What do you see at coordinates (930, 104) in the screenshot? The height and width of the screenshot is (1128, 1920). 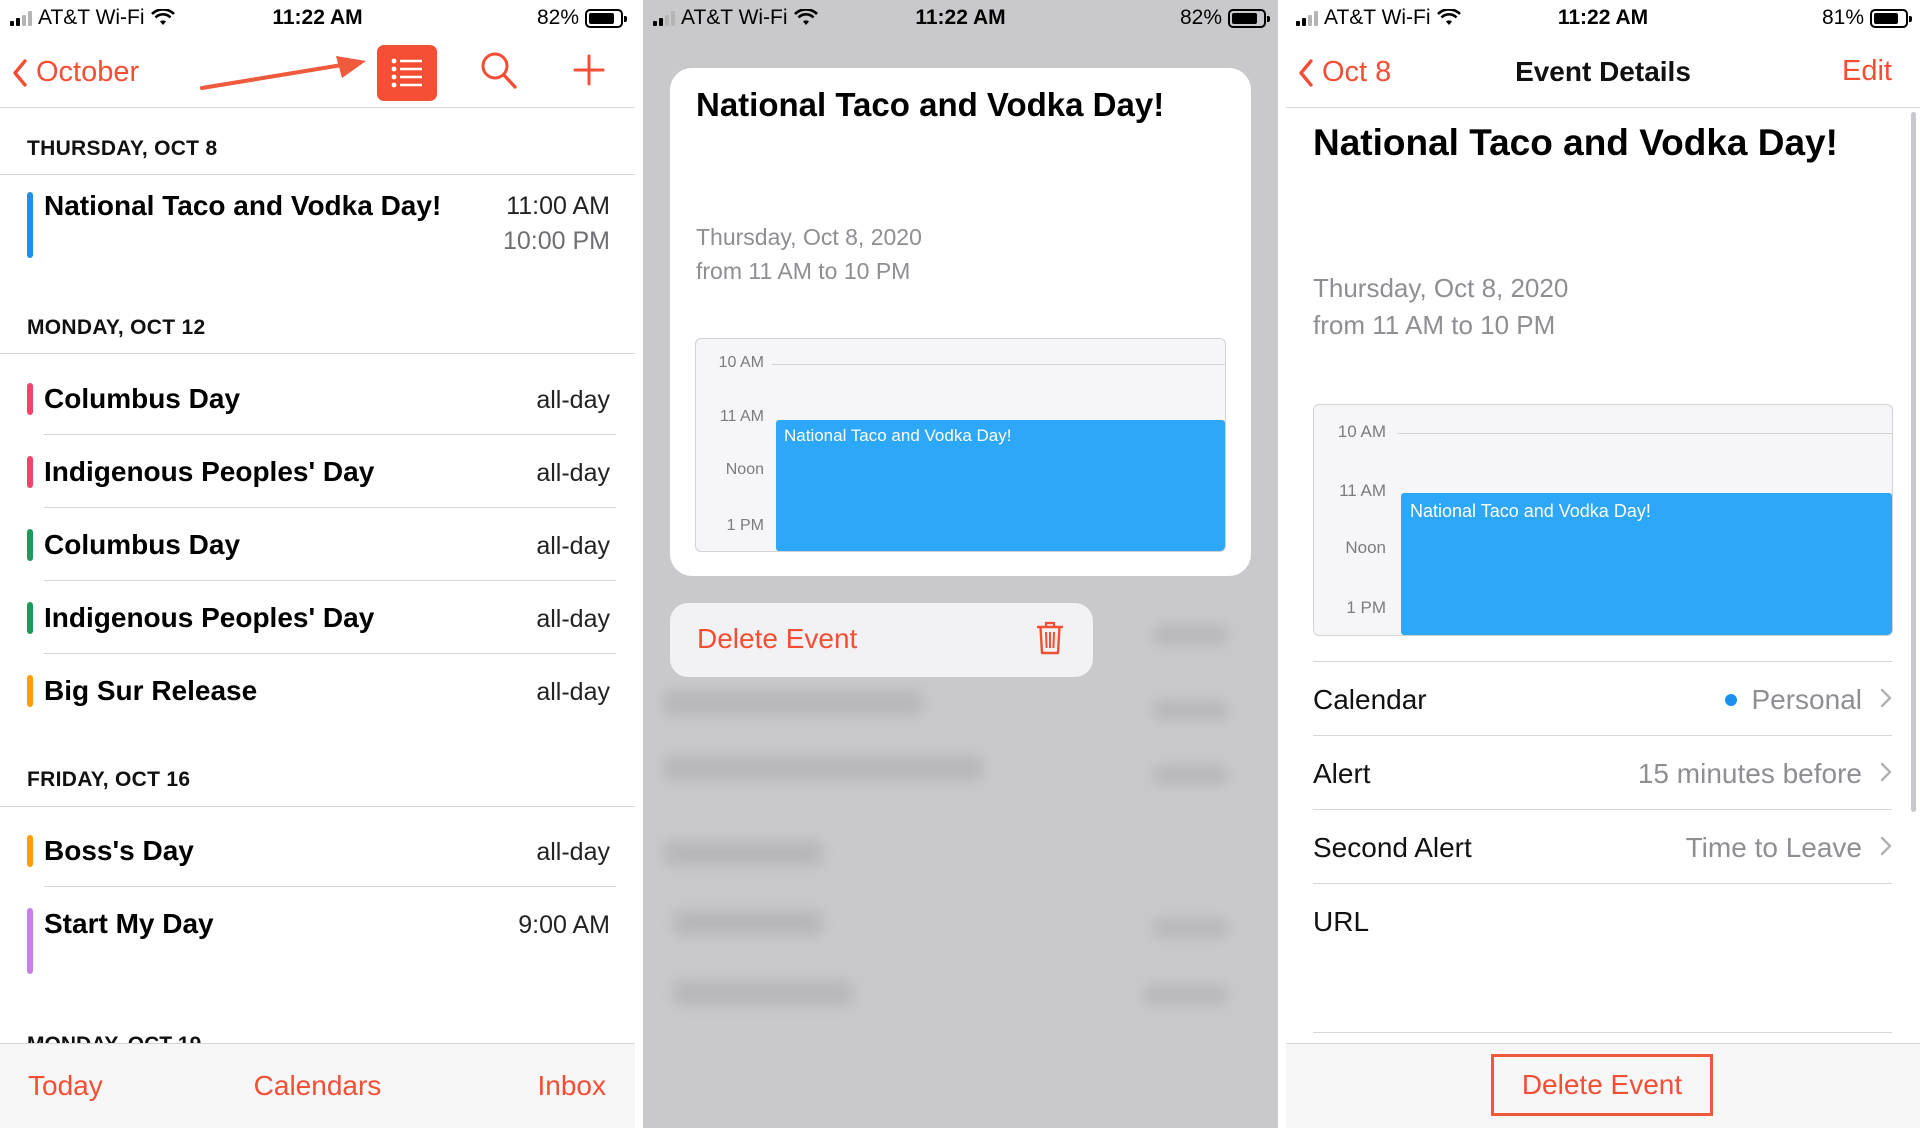 I see `preview-title: National Taco and Vodka Day!` at bounding box center [930, 104].